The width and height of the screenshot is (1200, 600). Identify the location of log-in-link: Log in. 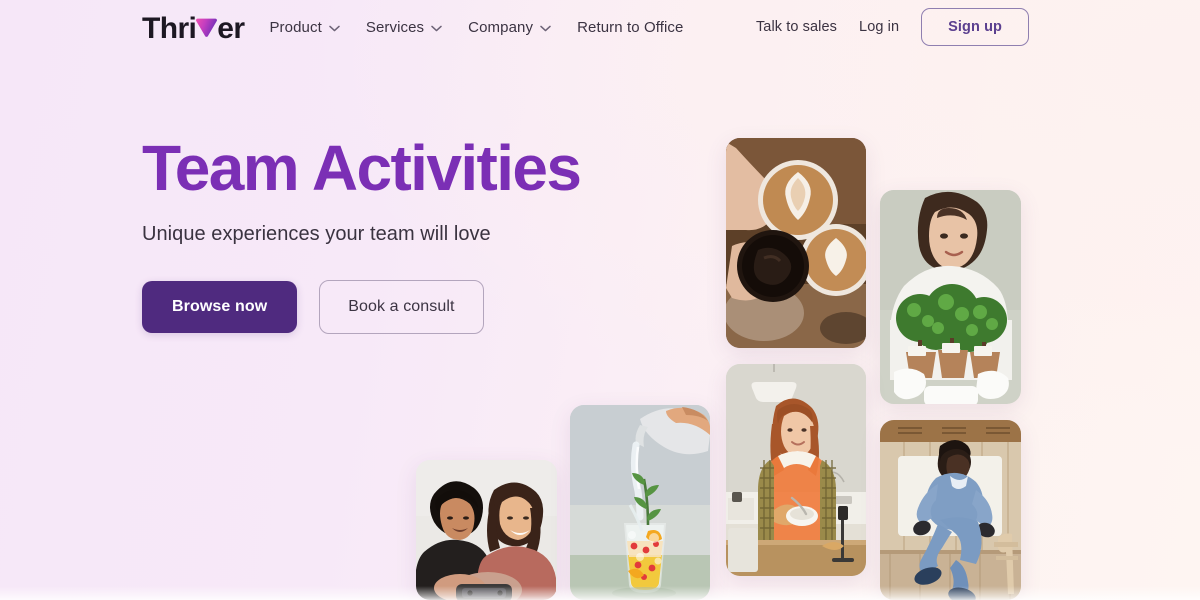
(879, 27).